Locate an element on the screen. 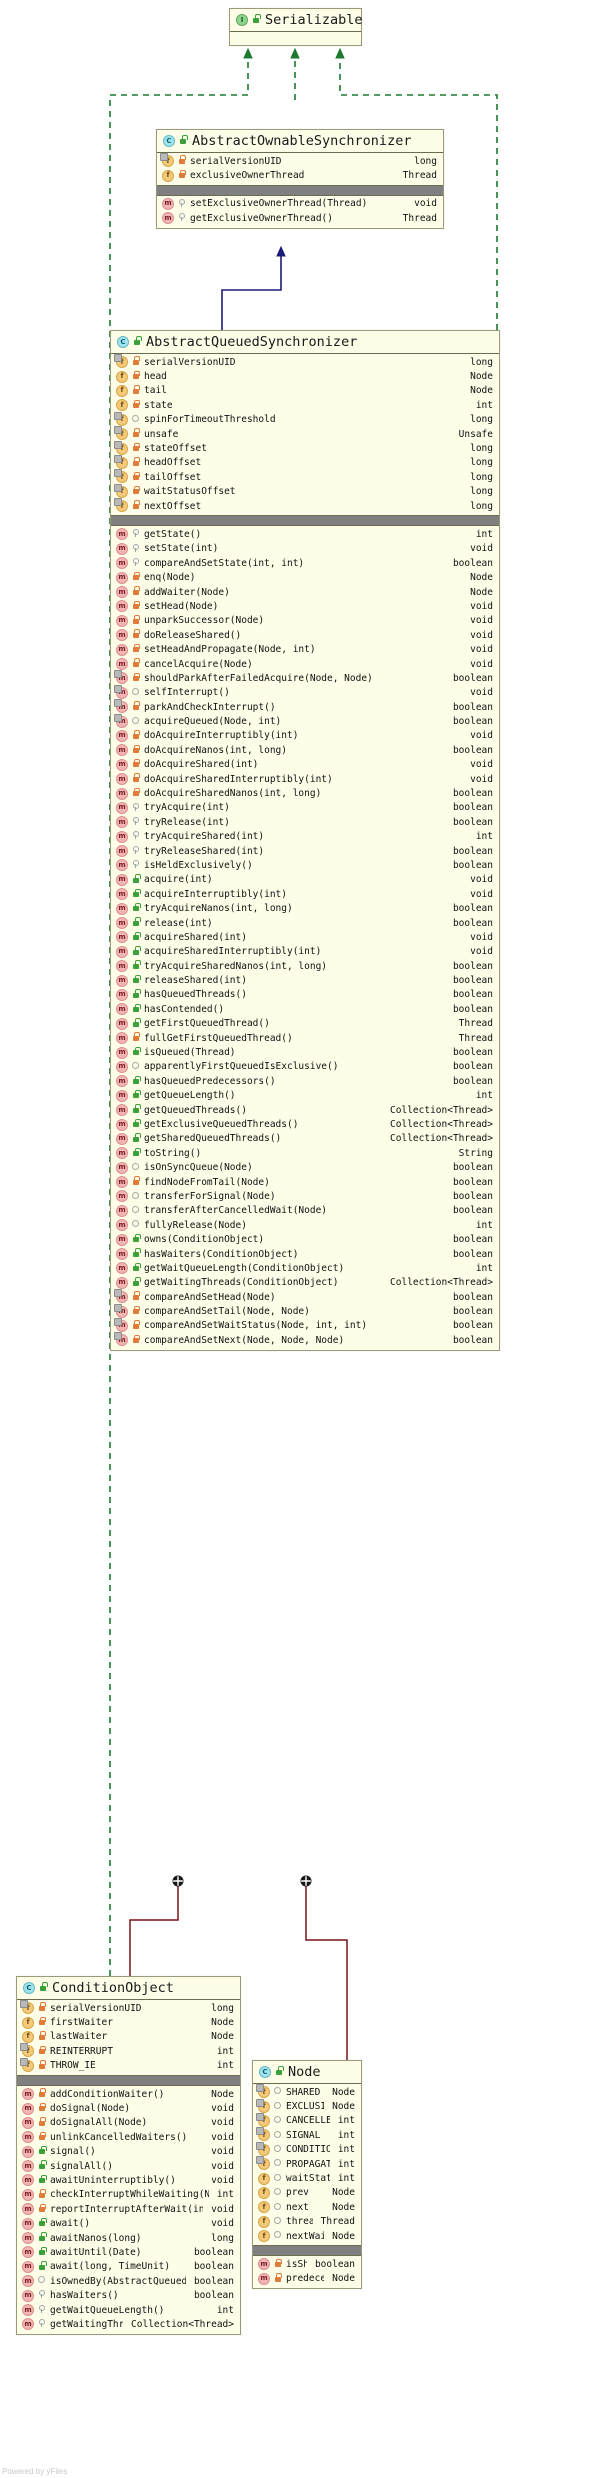  field-row: f unsafe Unsafe is located at coordinates (305, 433).